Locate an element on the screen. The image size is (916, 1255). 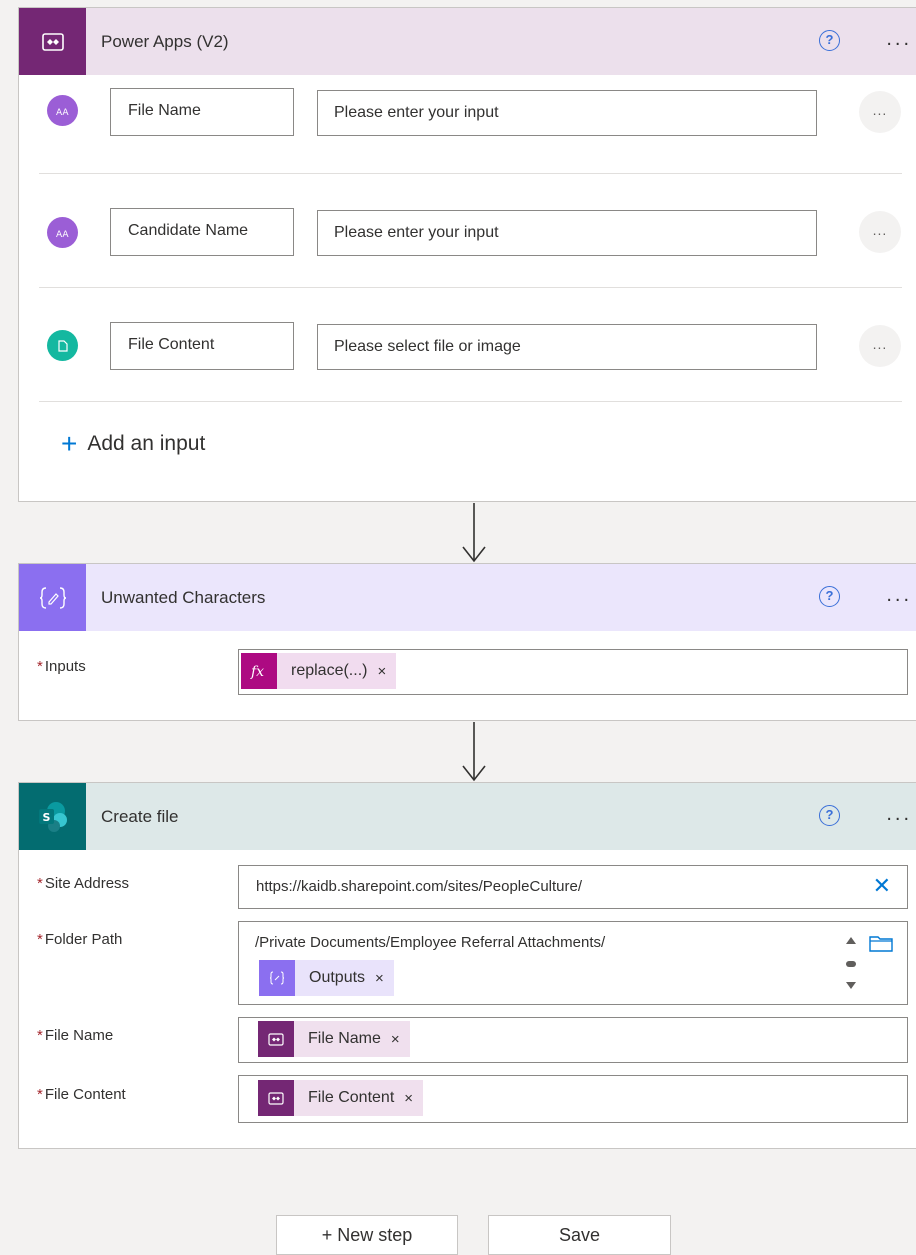
inputs-label: * Inputs is located at coordinates (61, 666).